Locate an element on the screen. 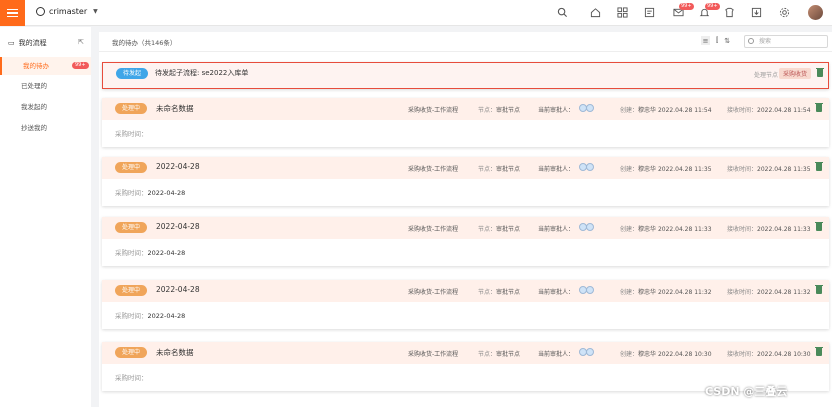 This screenshot has height=407, width=832. bell-icon: 99+ is located at coordinates (709, 11).